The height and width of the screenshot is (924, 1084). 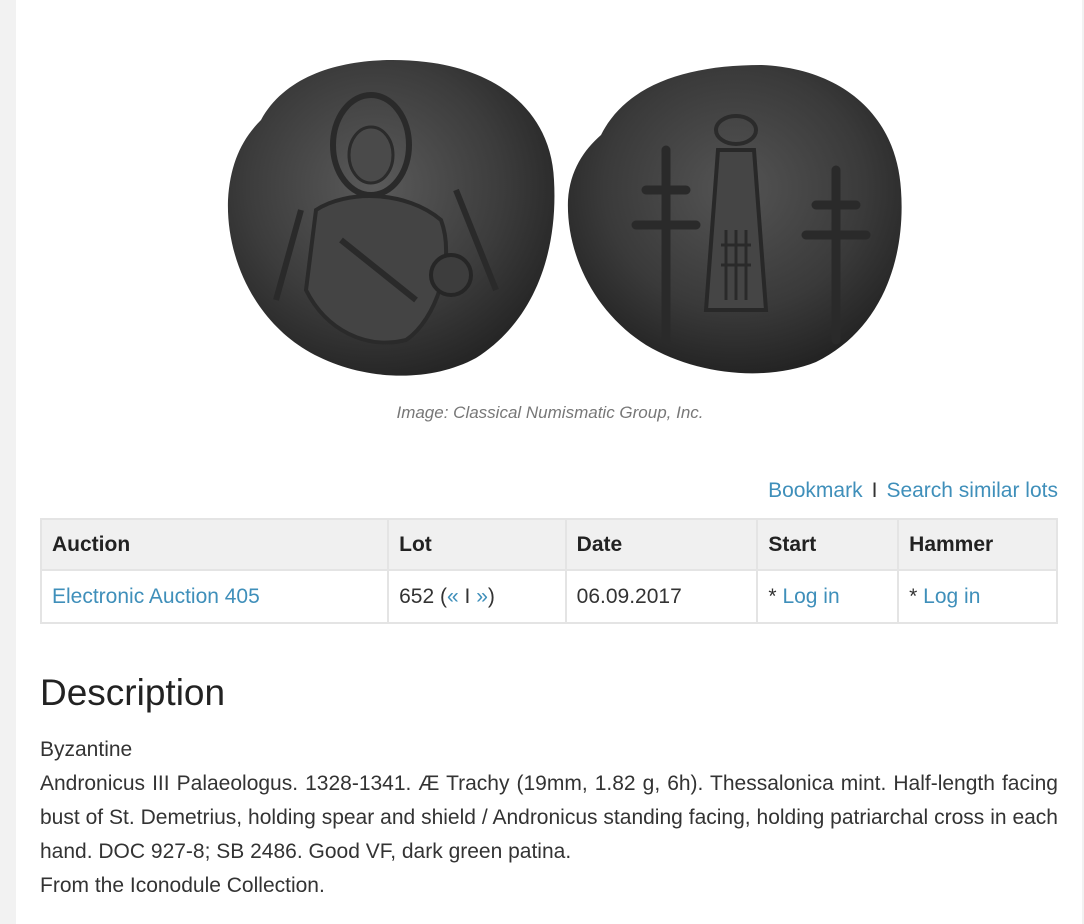 What do you see at coordinates (423, 596) in the screenshot?
I see `lot-number: 652 (` at bounding box center [423, 596].